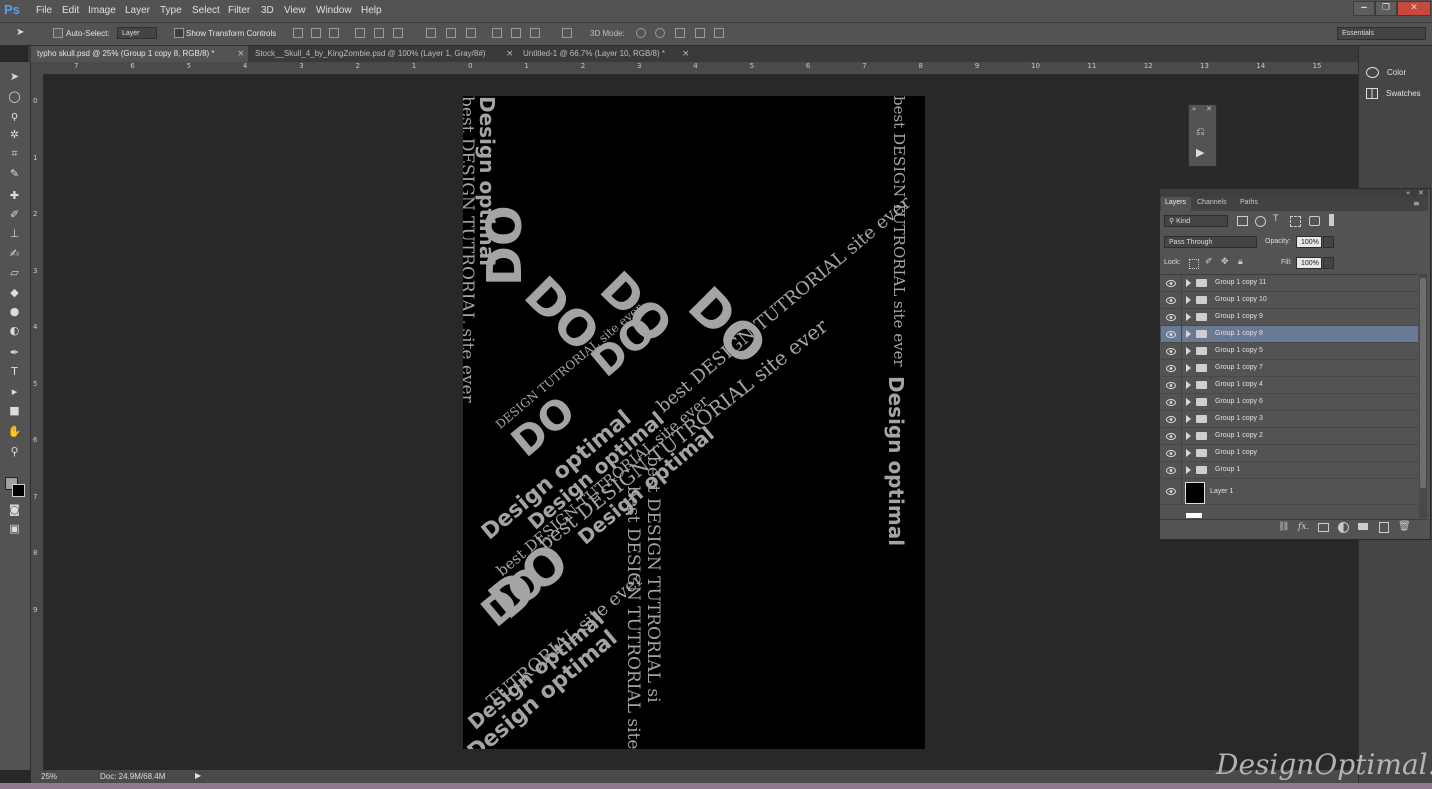  I want to click on menu-edit: Edit, so click(70, 10).